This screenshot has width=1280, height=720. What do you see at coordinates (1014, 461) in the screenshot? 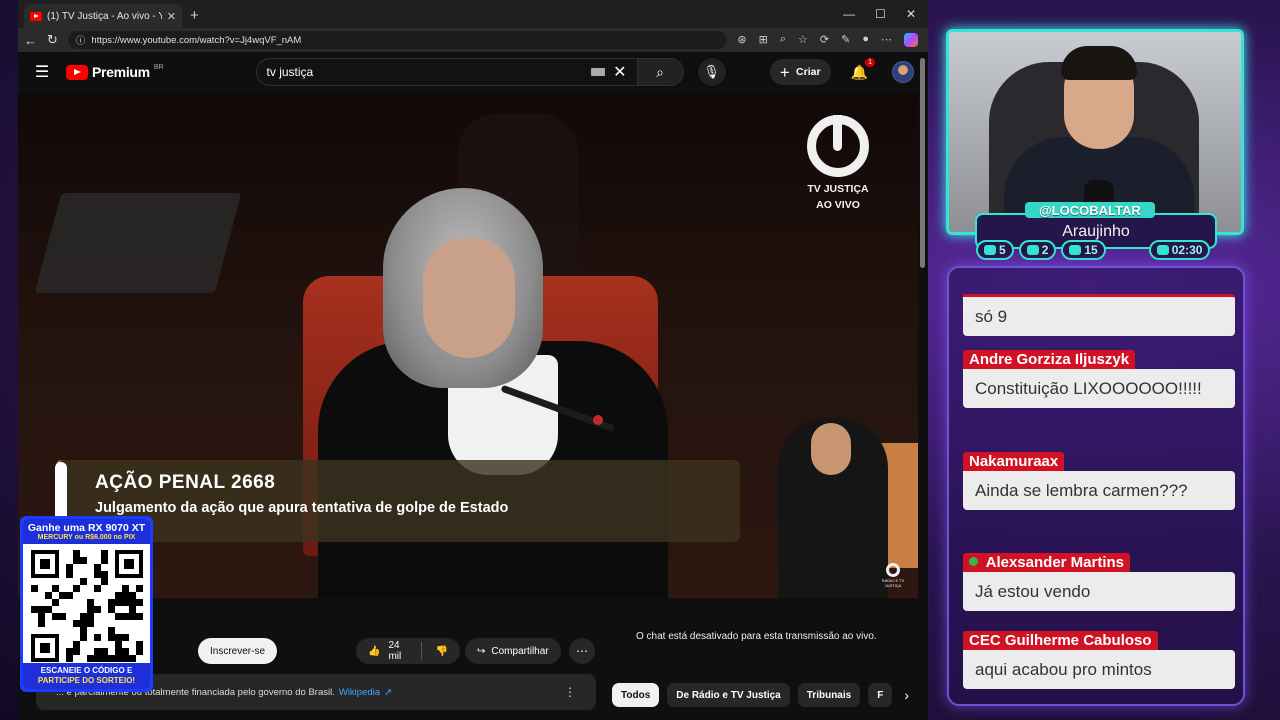
I see `chat-author: Nakamuraax` at bounding box center [1014, 461].